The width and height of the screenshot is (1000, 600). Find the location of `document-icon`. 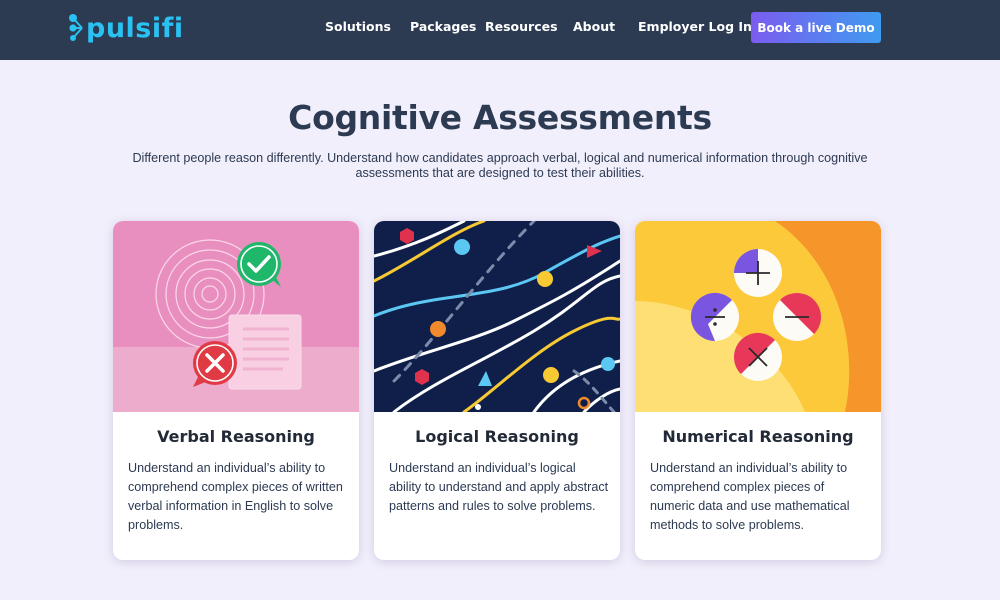

document-icon is located at coordinates (265, 352).